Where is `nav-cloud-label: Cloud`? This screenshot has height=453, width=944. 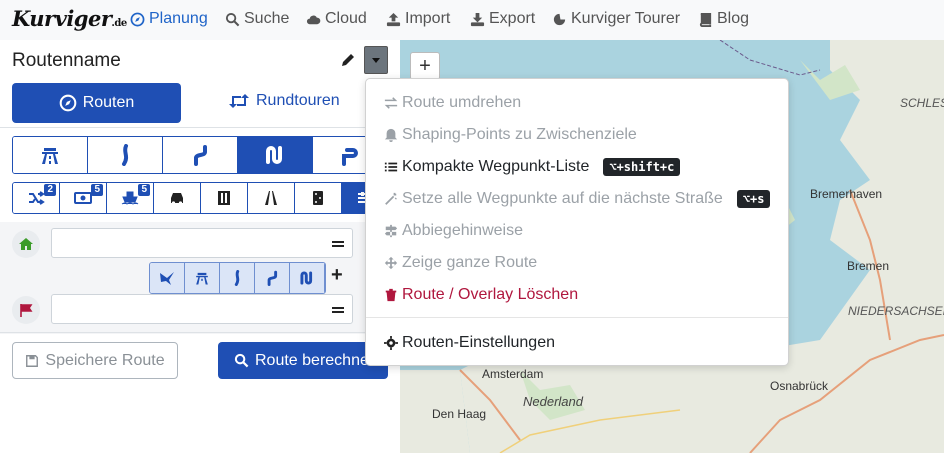
nav-cloud-label: Cloud is located at coordinates (346, 18).